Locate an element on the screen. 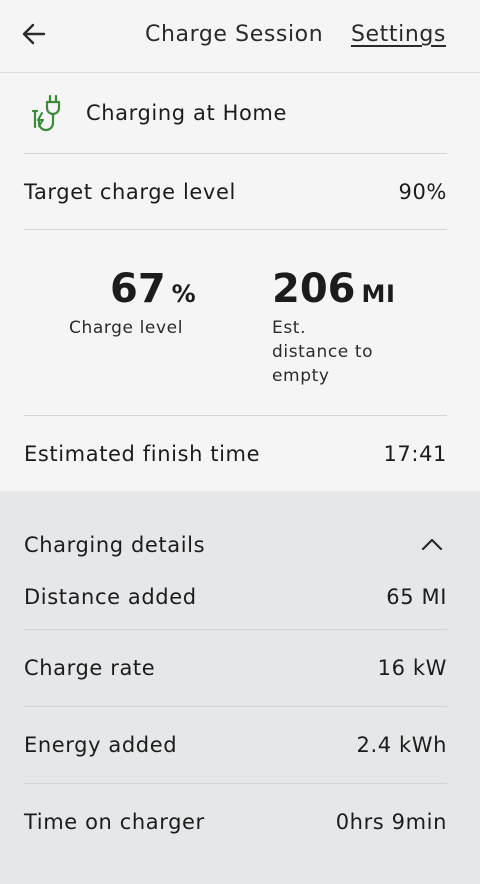 The image size is (480, 884). finish-time-row: Estimated finish time 17:41 is located at coordinates (235, 454).